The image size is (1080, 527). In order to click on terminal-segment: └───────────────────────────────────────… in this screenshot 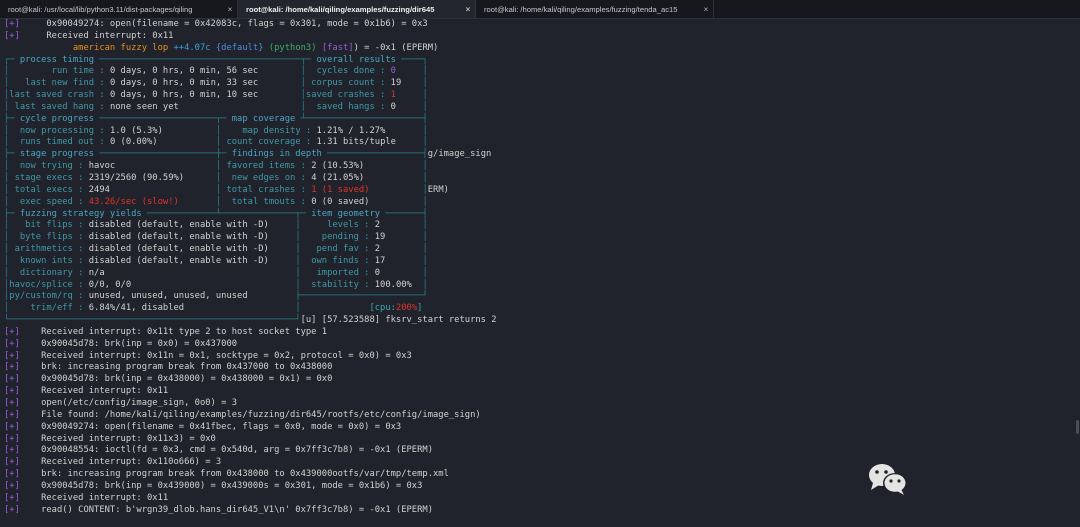, I will do `click(152, 320)`.